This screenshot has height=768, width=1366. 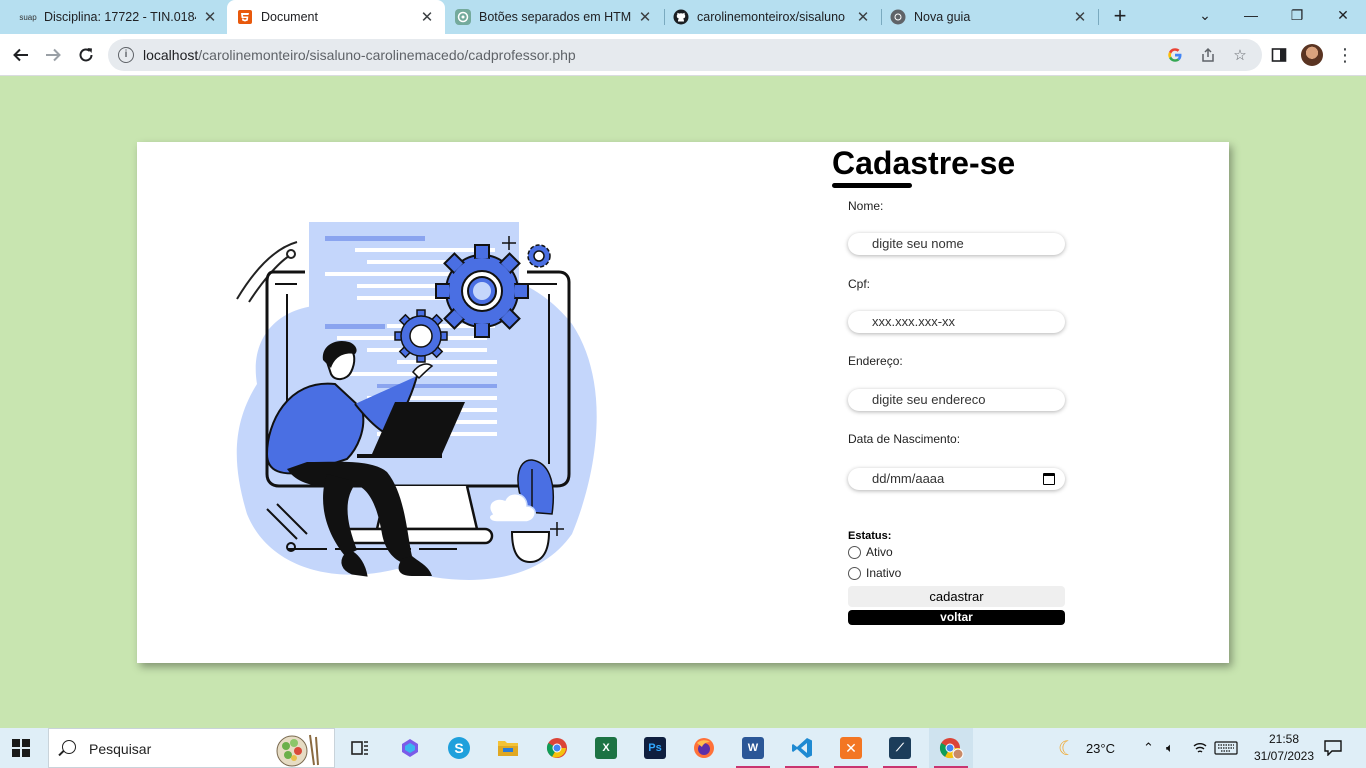 What do you see at coordinates (854, 552) in the screenshot?
I see `radio-ativo` at bounding box center [854, 552].